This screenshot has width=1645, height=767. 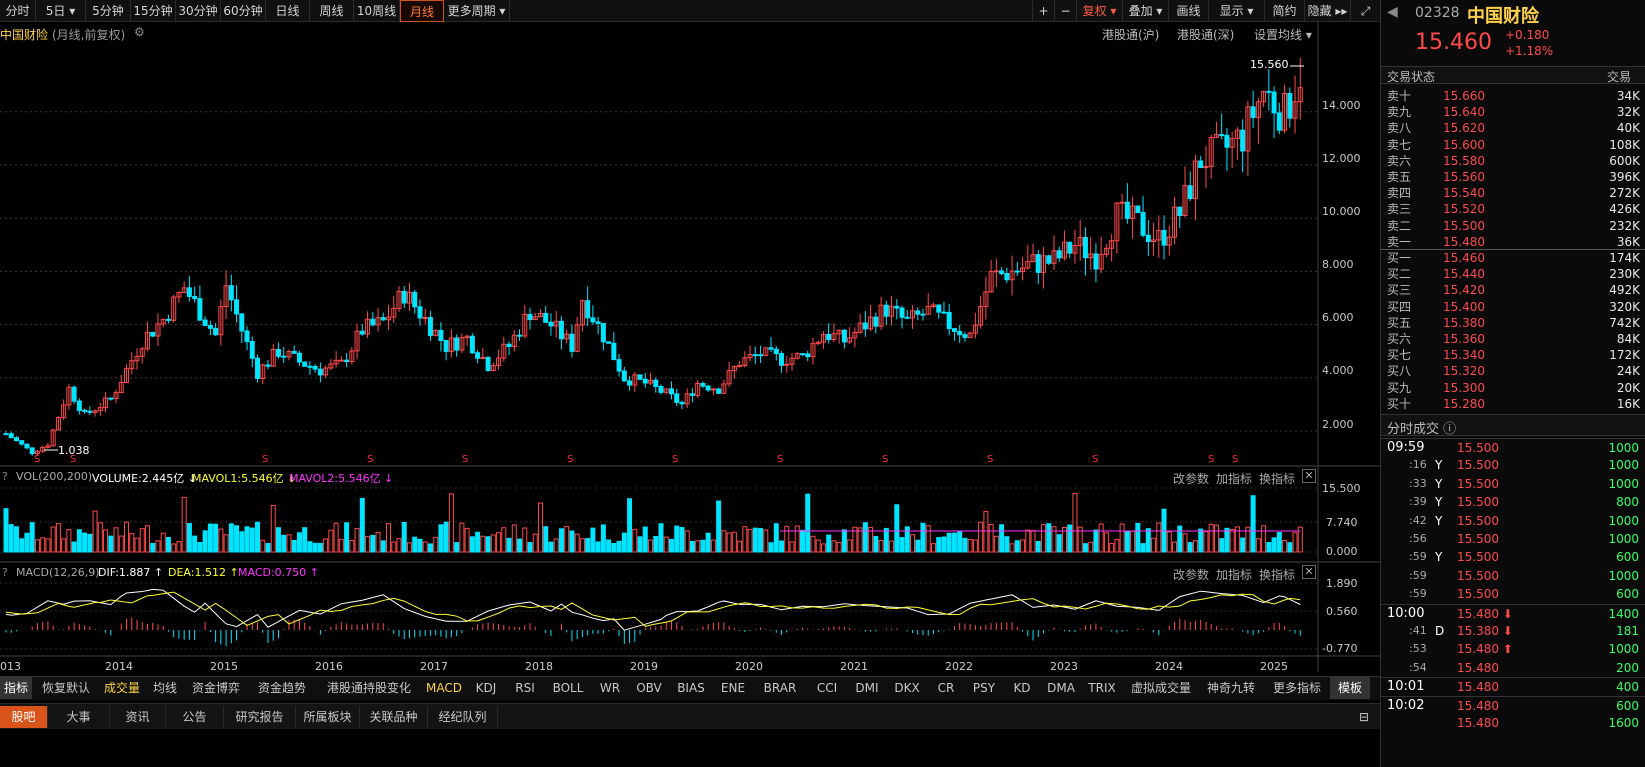 What do you see at coordinates (867, 688) in the screenshot?
I see `indicator-item: DMI` at bounding box center [867, 688].